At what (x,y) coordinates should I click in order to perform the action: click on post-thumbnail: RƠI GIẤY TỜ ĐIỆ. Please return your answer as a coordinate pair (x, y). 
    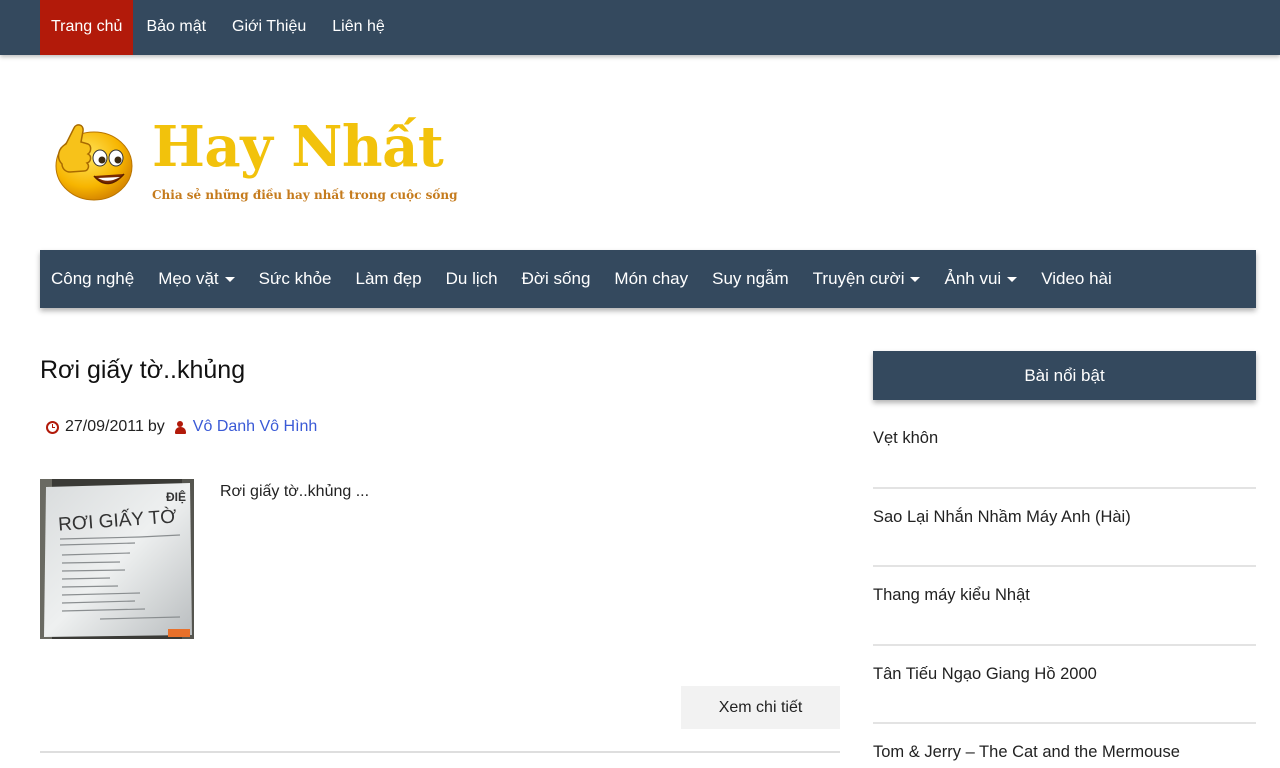
    Looking at the image, I should click on (117, 559).